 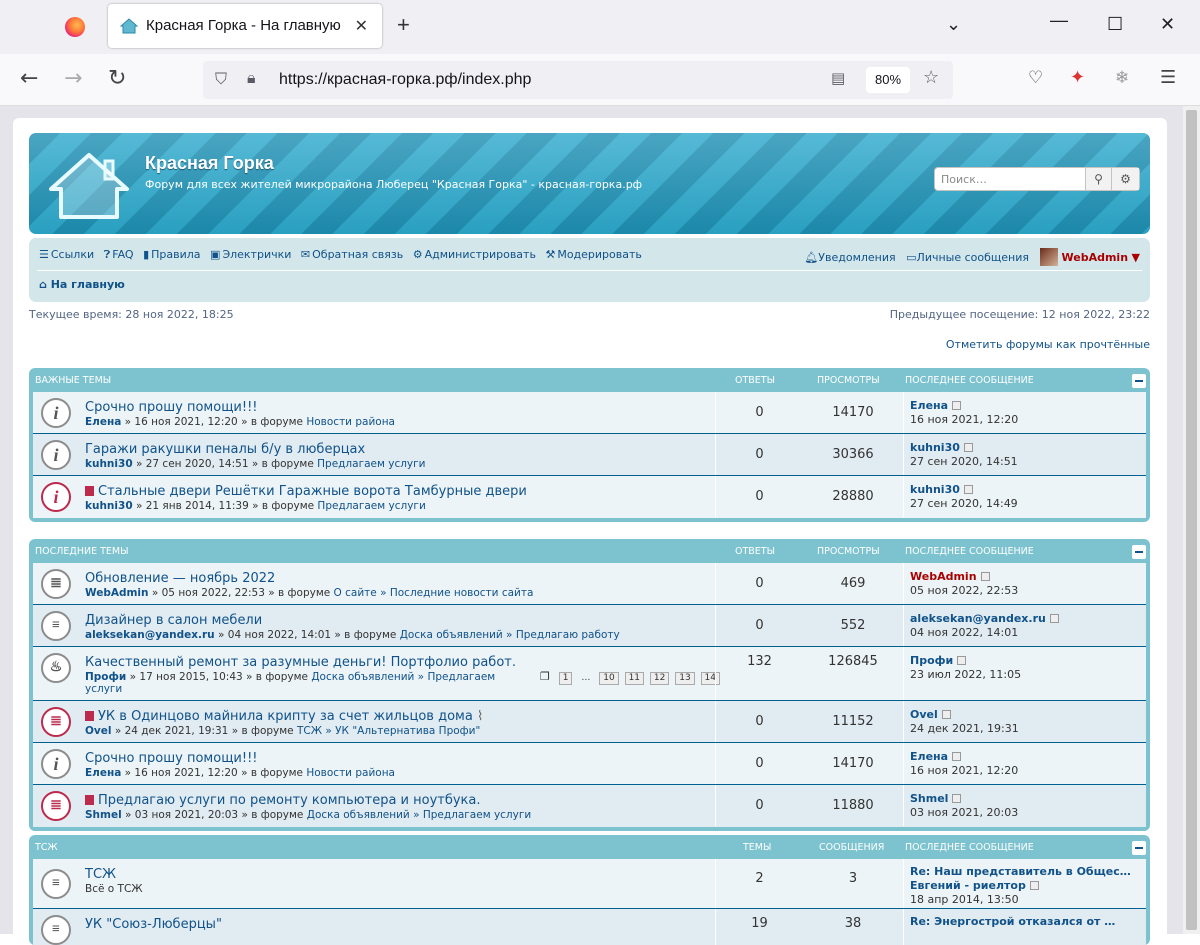 I want to click on last-post-user: aleksekan@yandex.ru, so click(x=978, y=618).